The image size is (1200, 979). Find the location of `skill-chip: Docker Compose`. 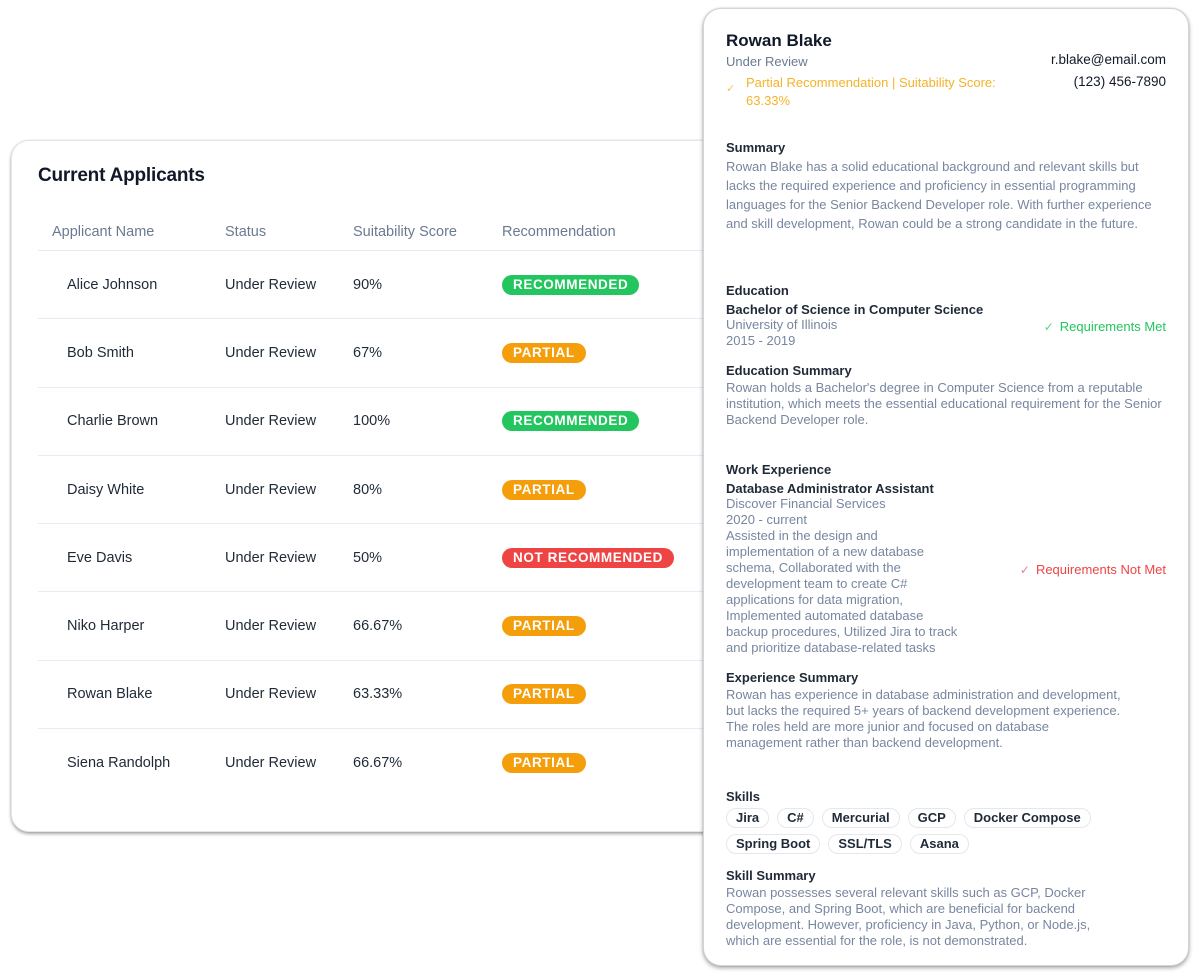

skill-chip: Docker Compose is located at coordinates (1027, 818).